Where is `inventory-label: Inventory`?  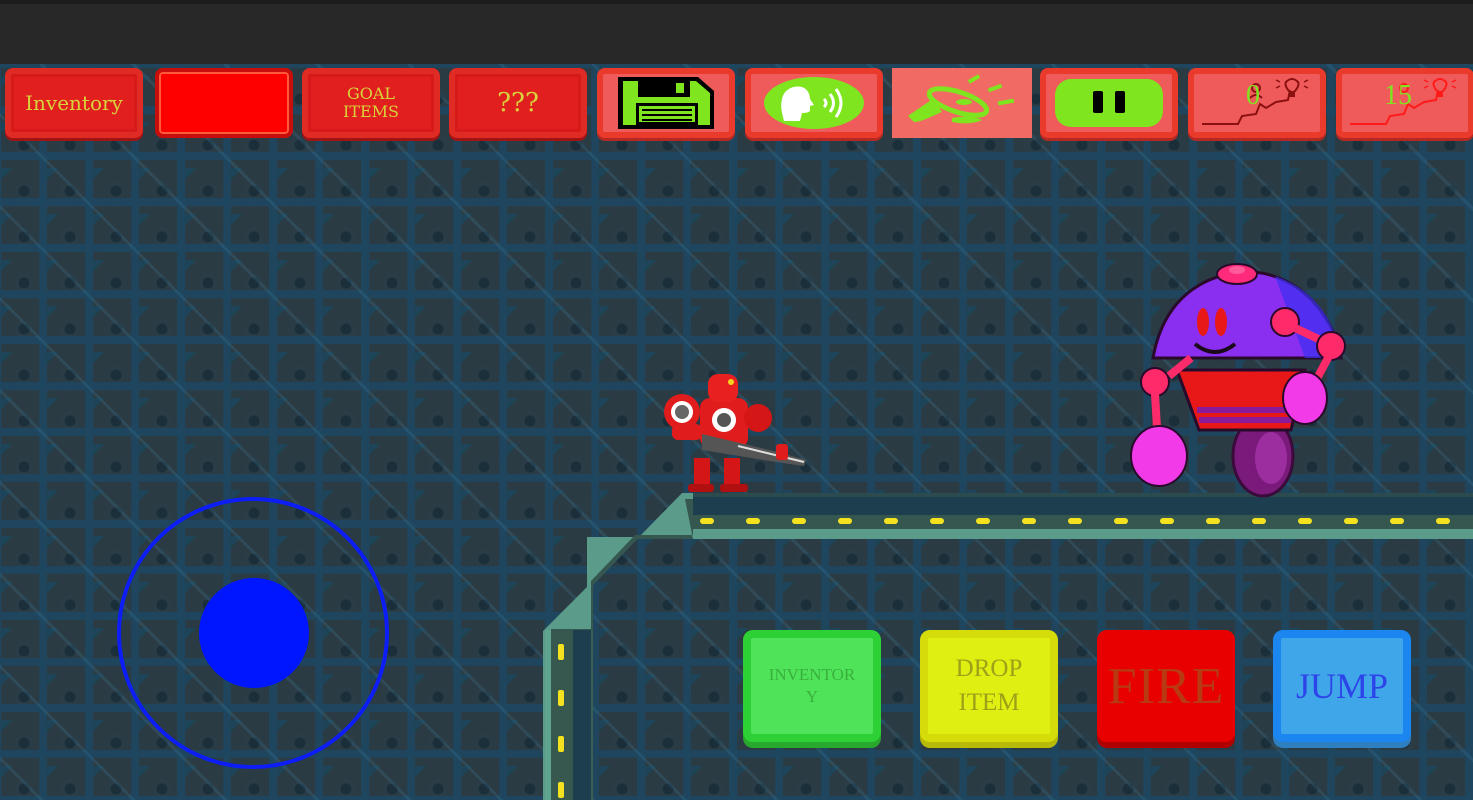
inventory-label: Inventory is located at coordinates (74, 103).